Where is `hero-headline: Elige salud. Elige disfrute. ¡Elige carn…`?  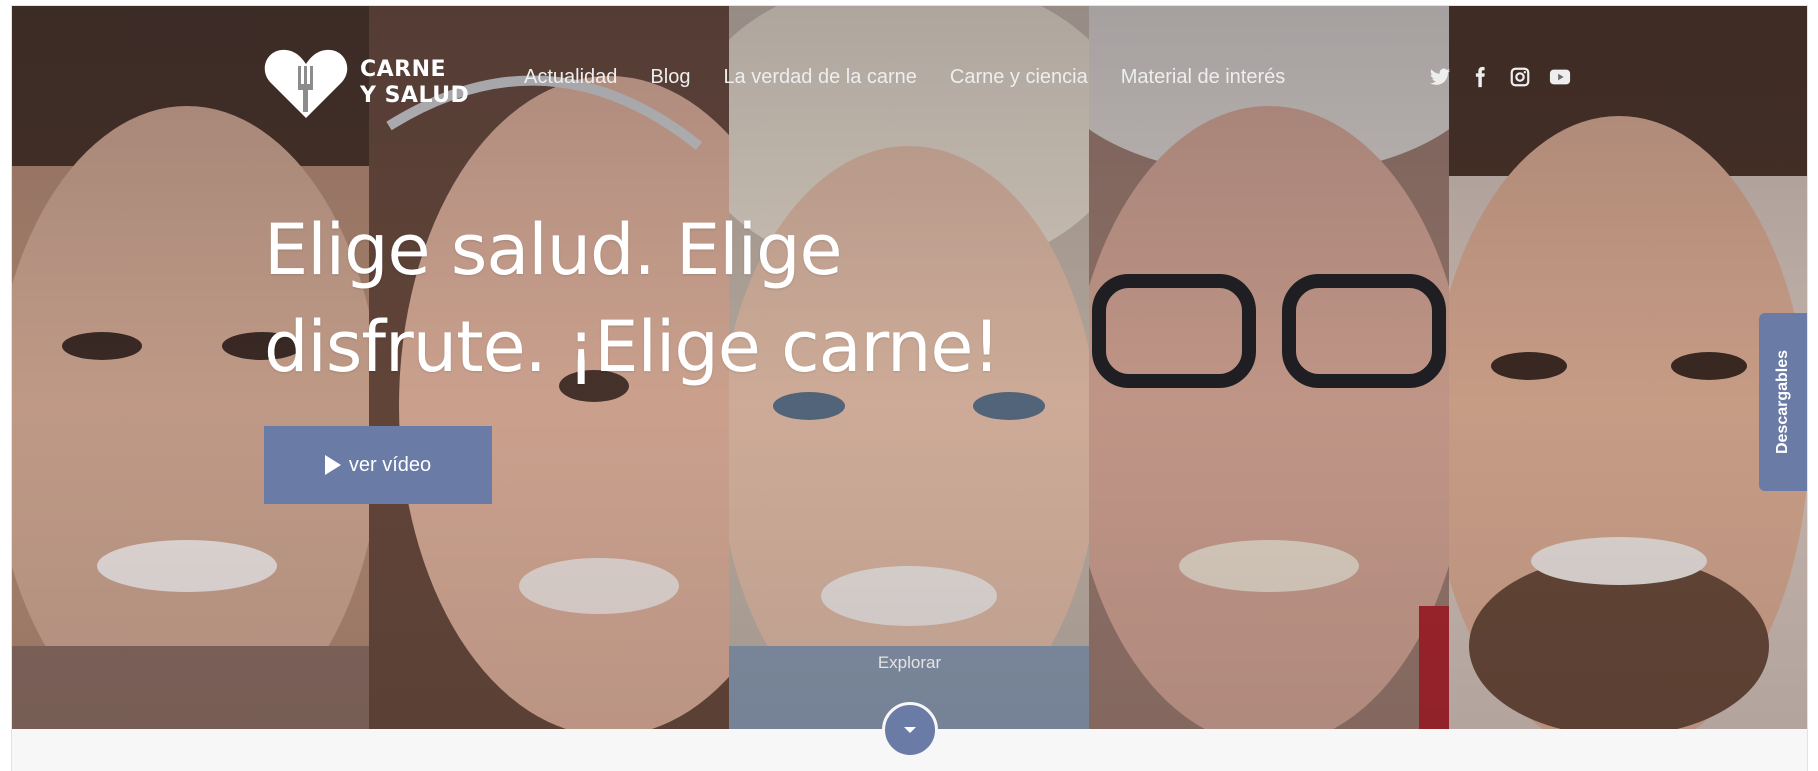
hero-headline: Elige salud. Elige disfrute. ¡Elige carn… is located at coordinates (632, 298).